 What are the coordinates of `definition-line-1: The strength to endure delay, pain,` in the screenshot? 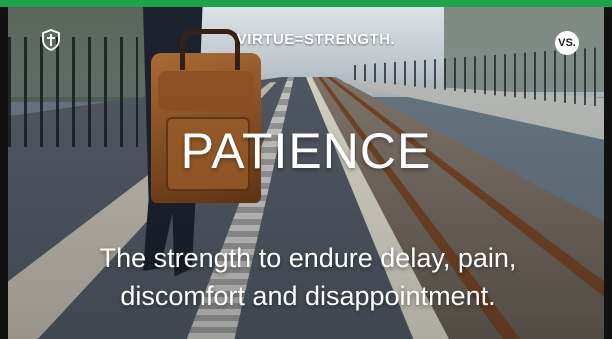 It's located at (308, 258).